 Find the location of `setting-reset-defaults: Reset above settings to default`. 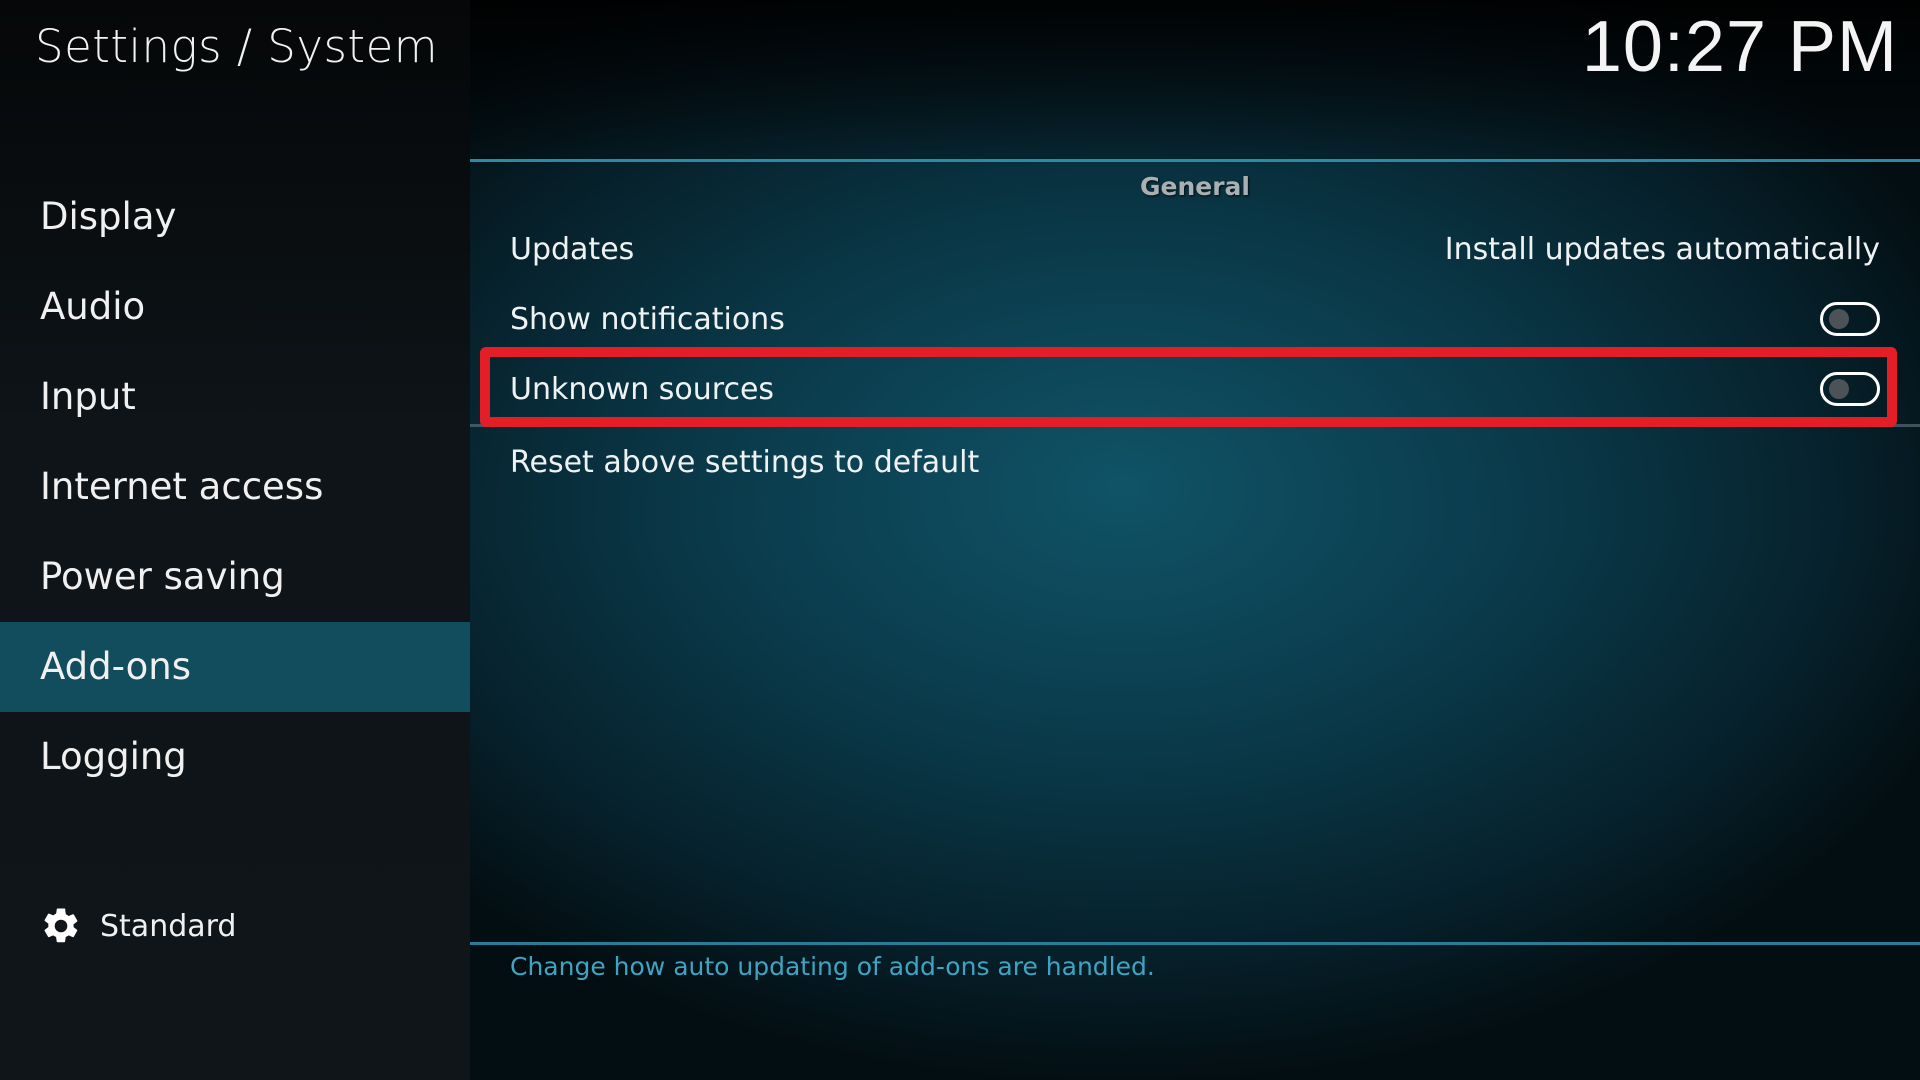

setting-reset-defaults: Reset above settings to default is located at coordinates (1175, 462).